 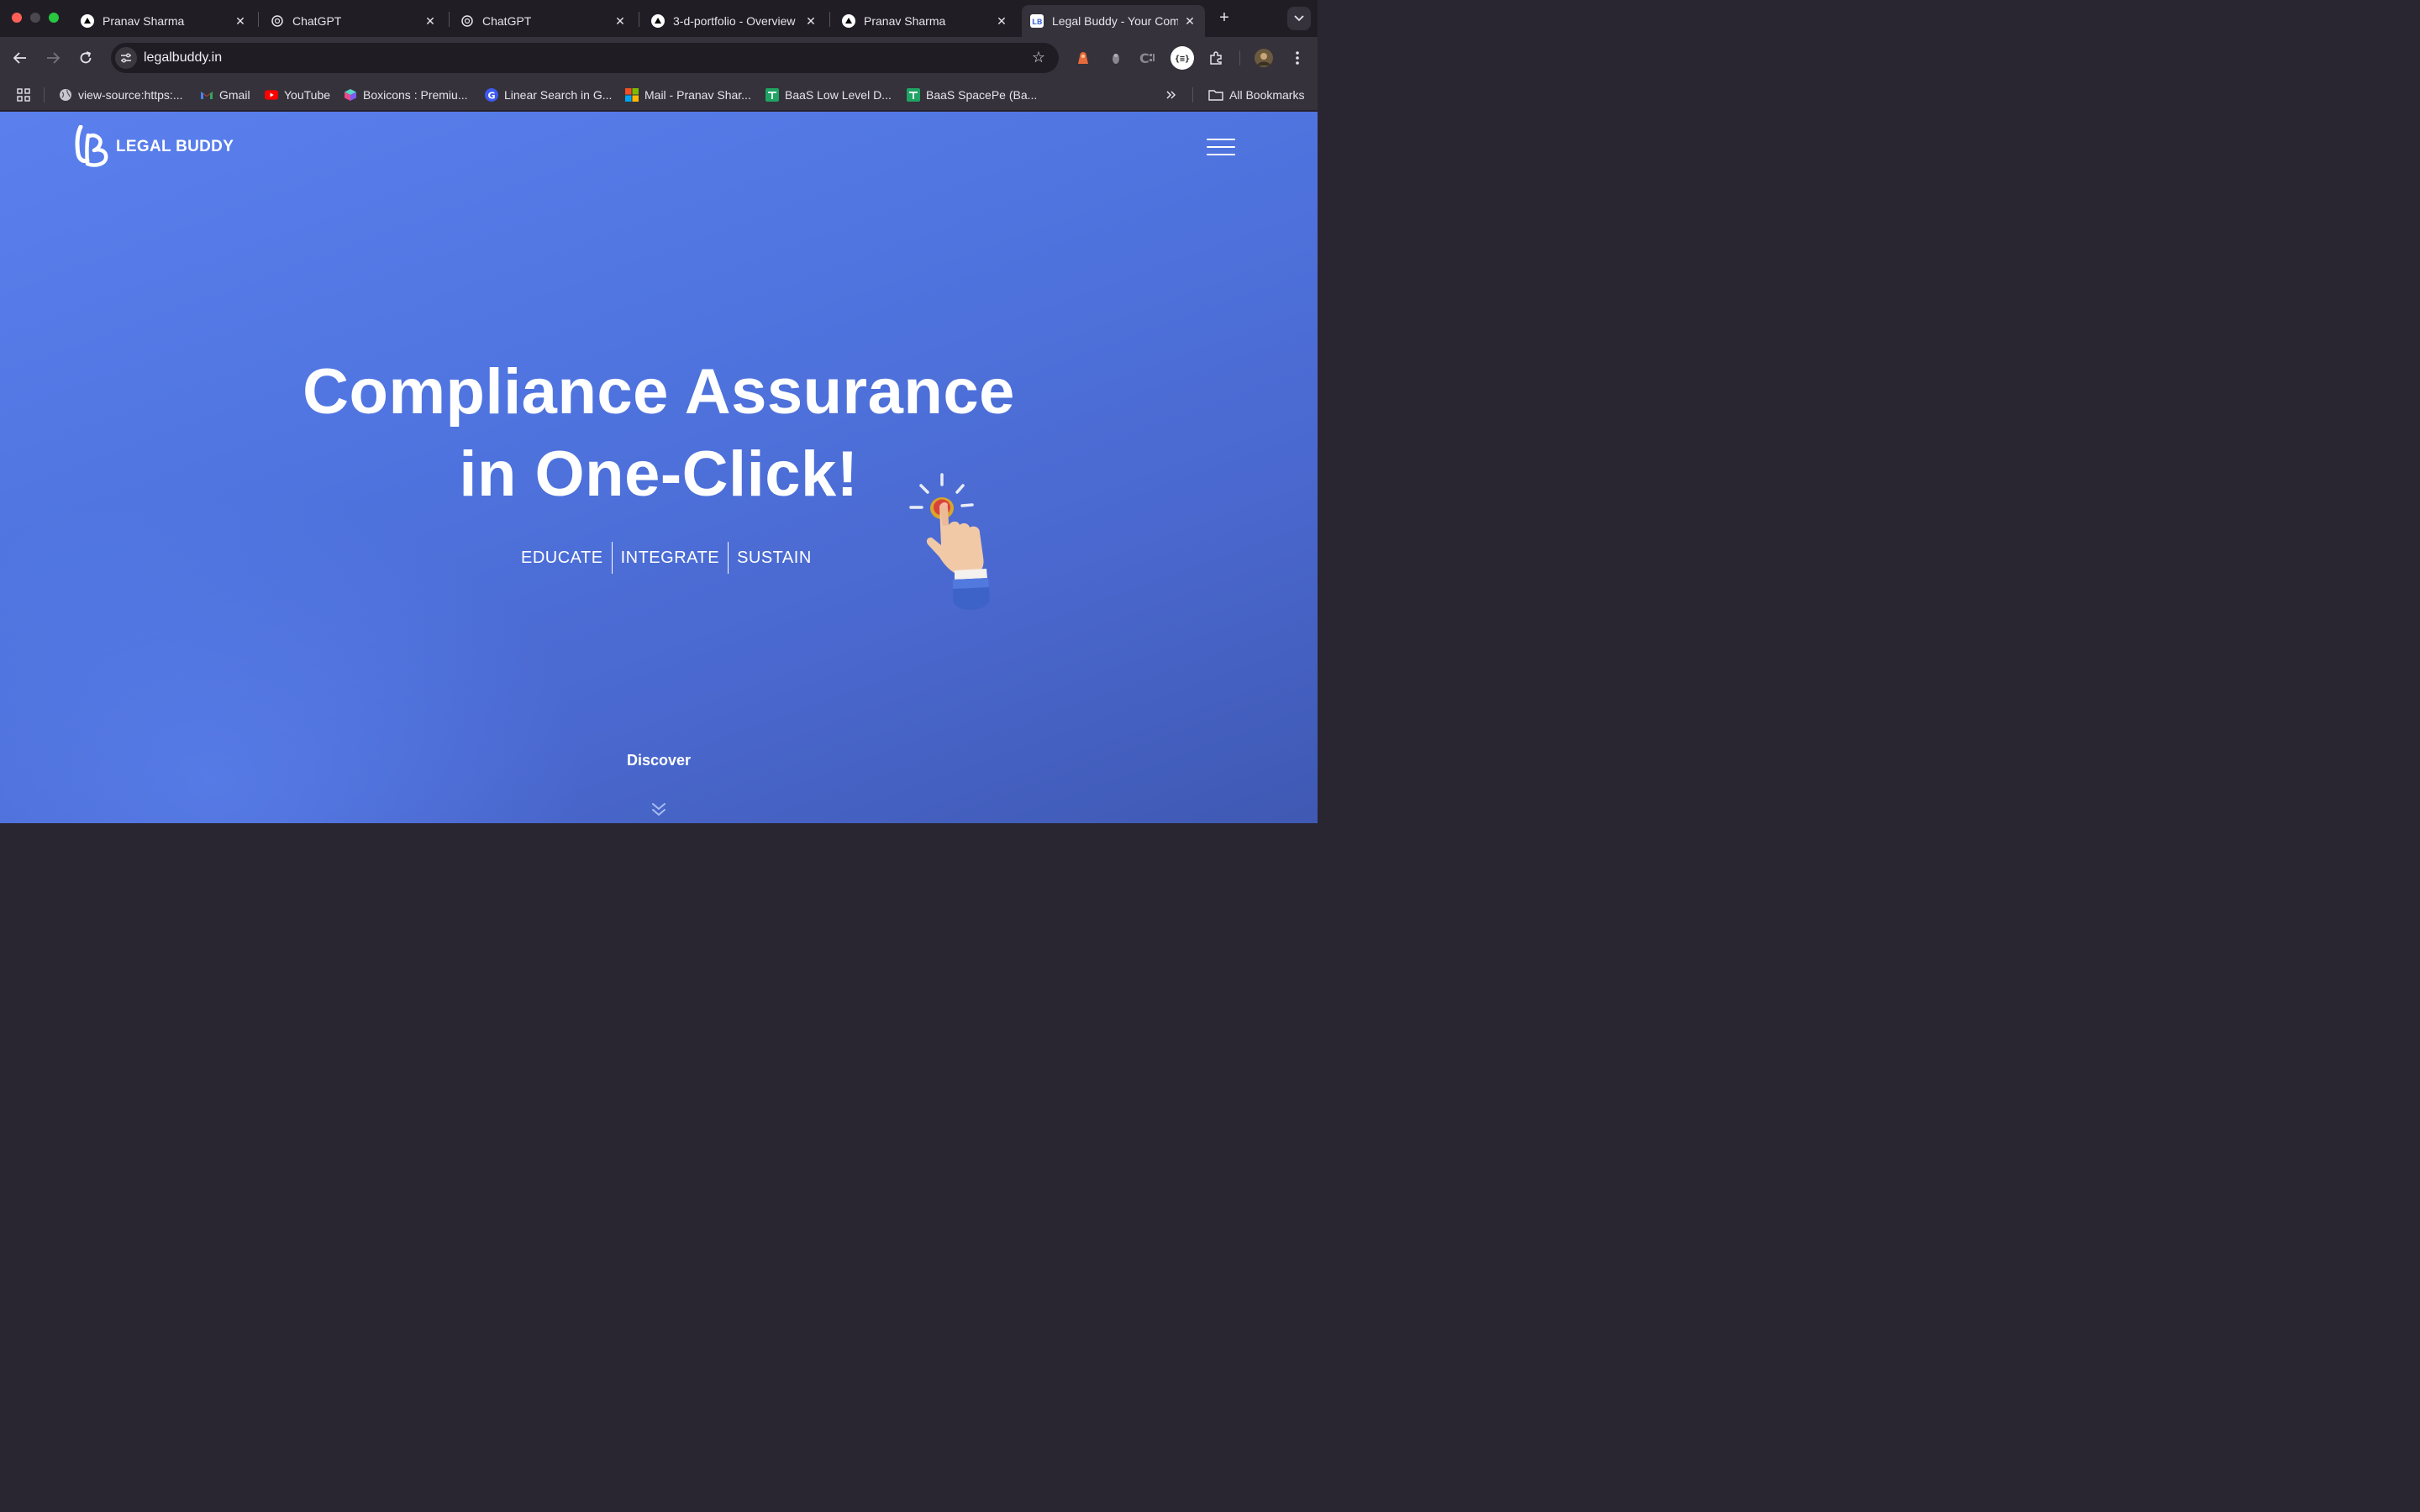 What do you see at coordinates (298, 94) in the screenshot?
I see `bookmark-item: YouTube` at bounding box center [298, 94].